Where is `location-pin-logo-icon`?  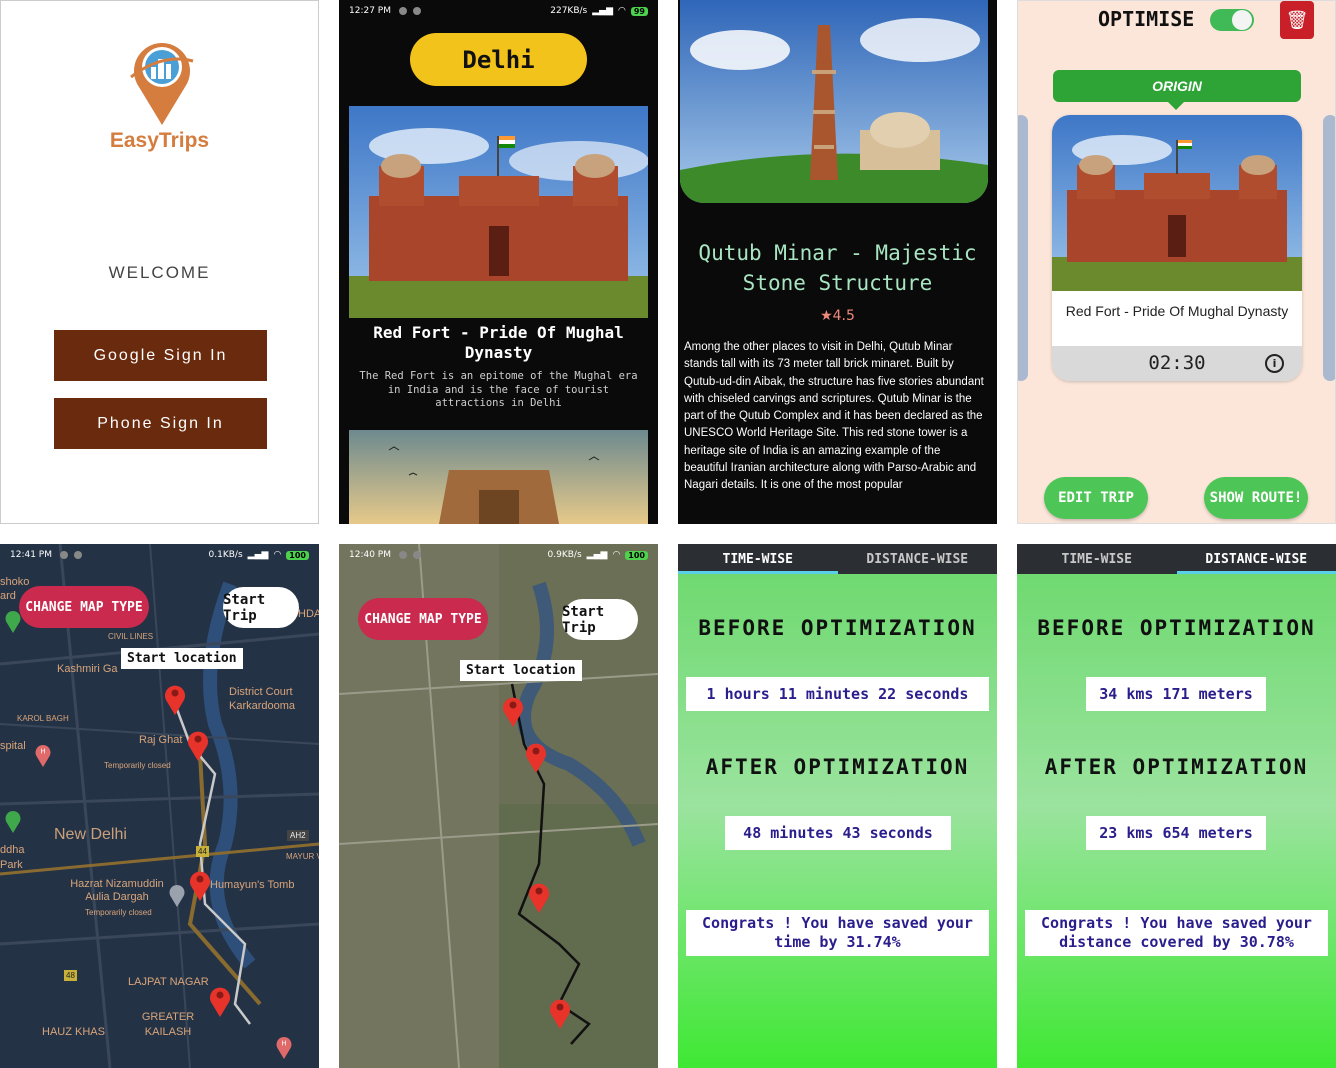
location-pin-logo-icon is located at coordinates (162, 84).